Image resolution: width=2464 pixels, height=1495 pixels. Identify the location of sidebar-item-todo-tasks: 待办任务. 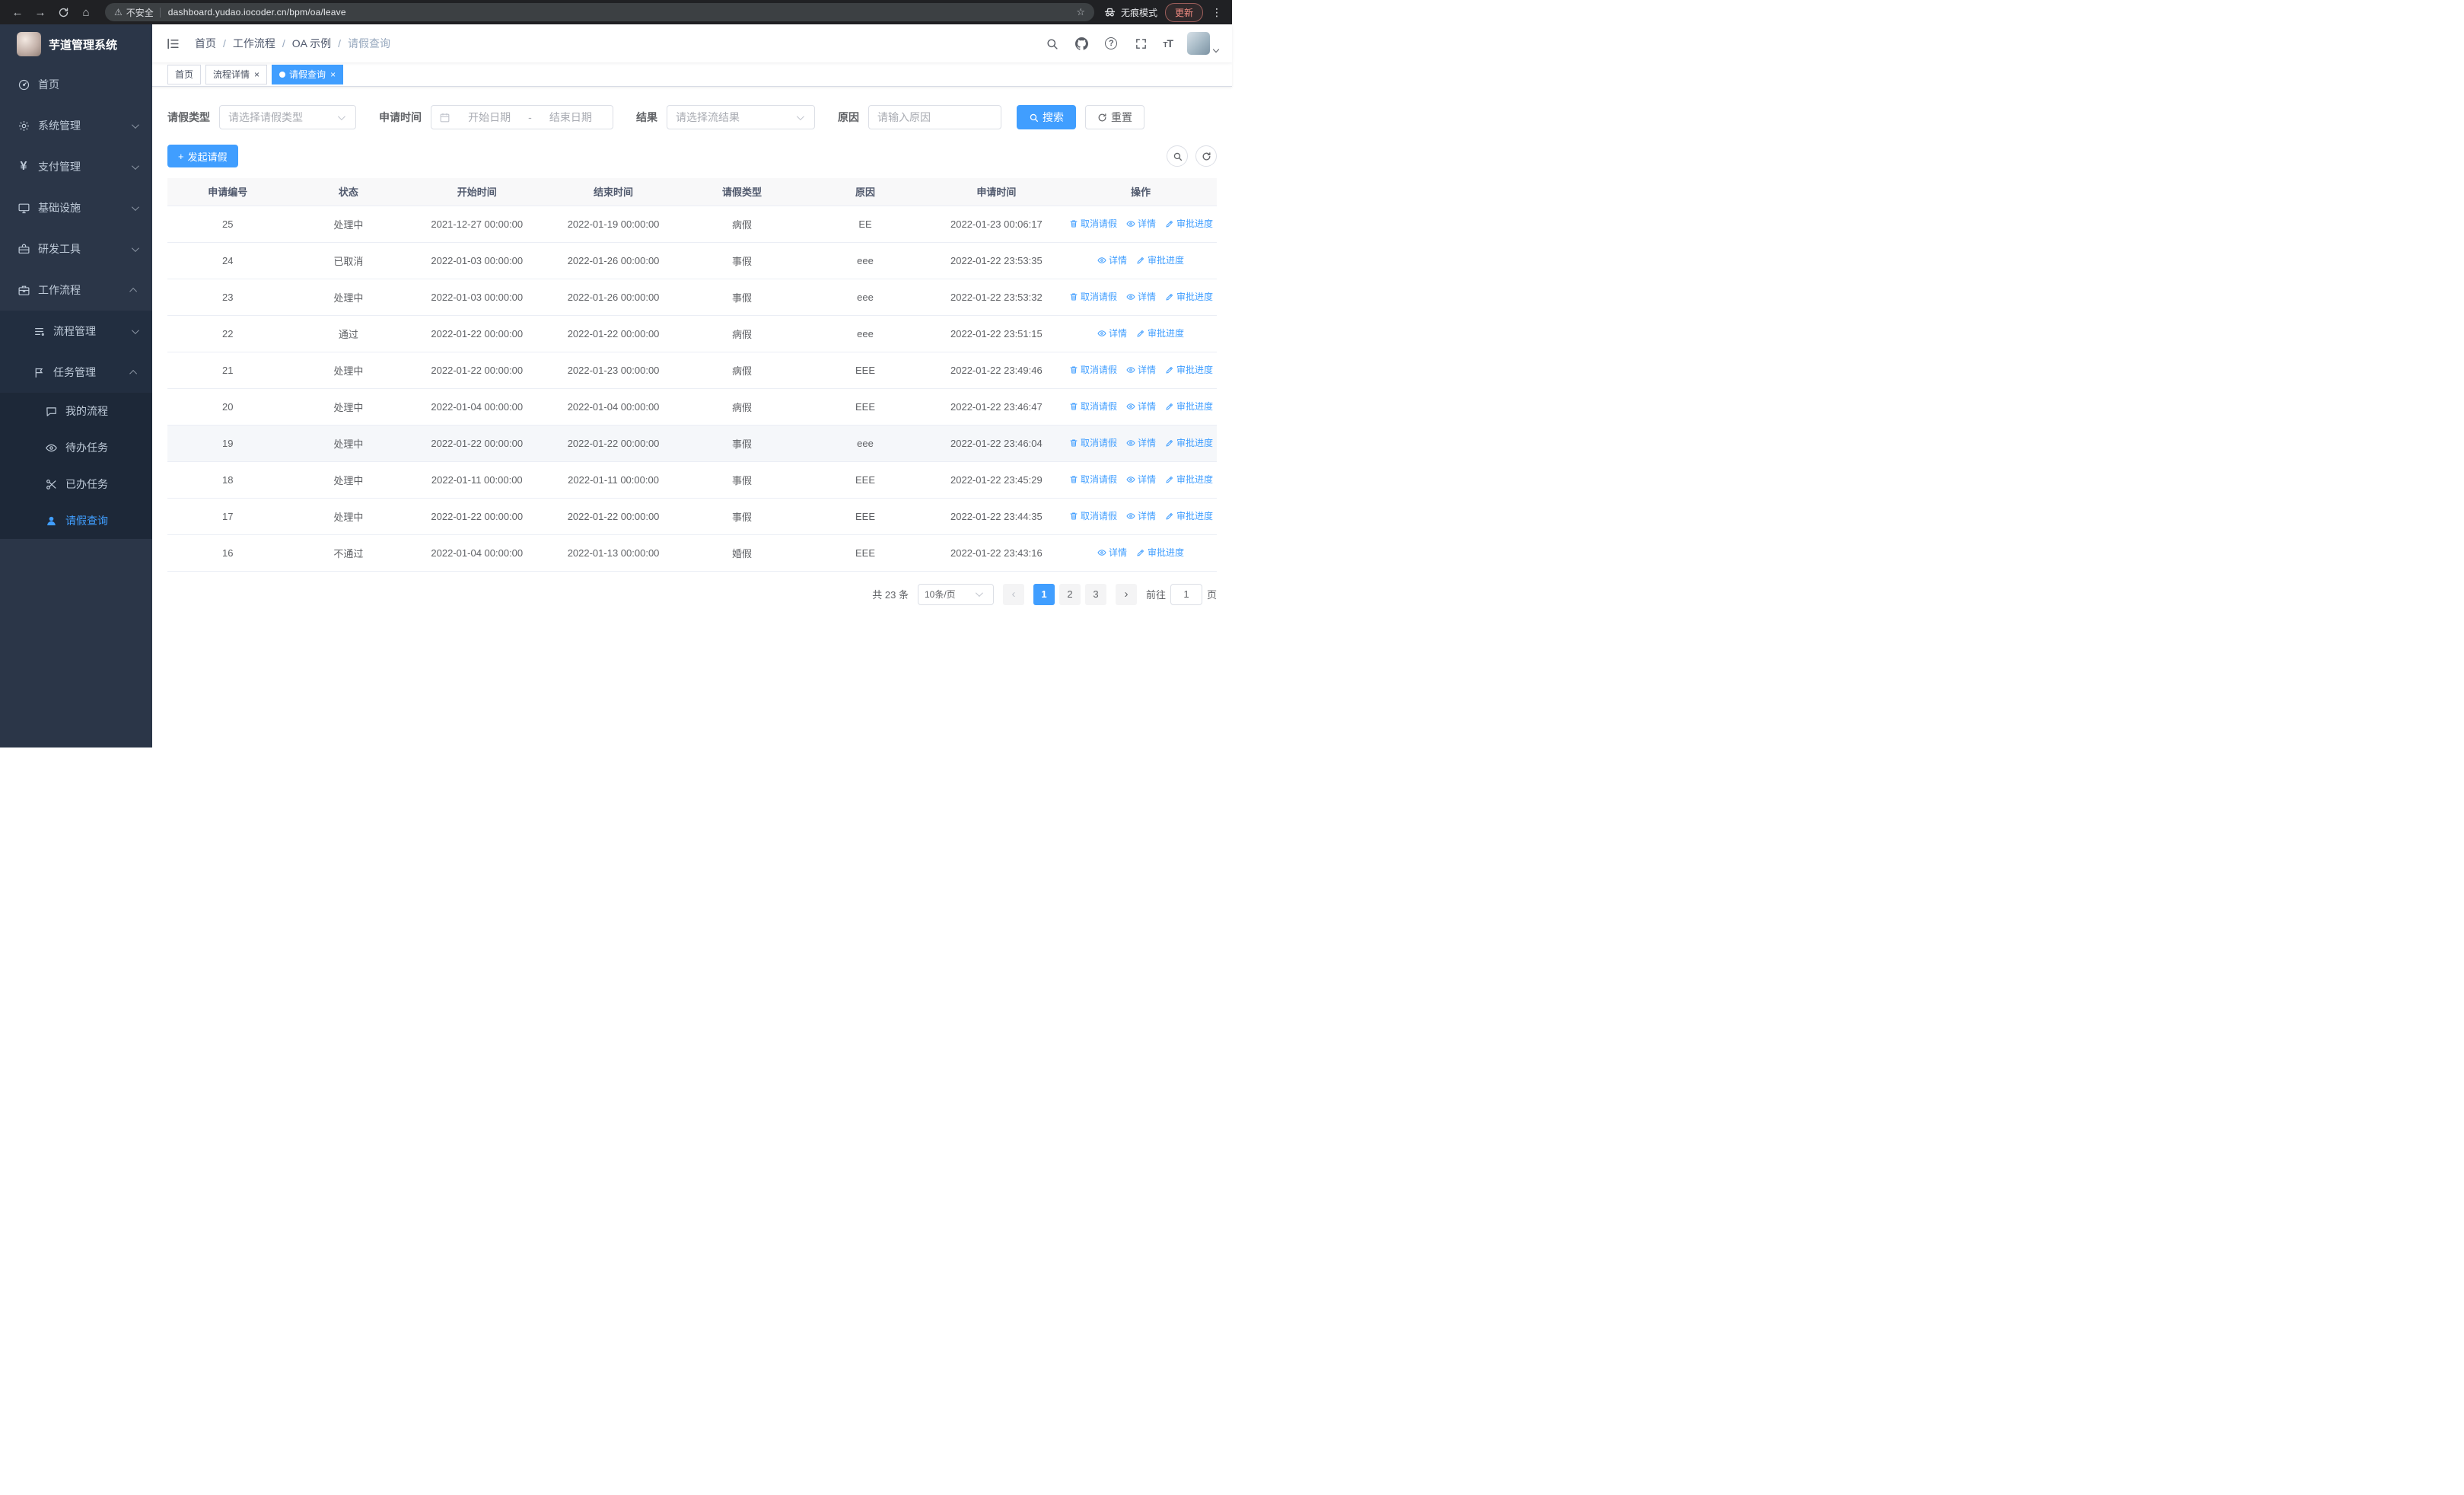
(76, 447).